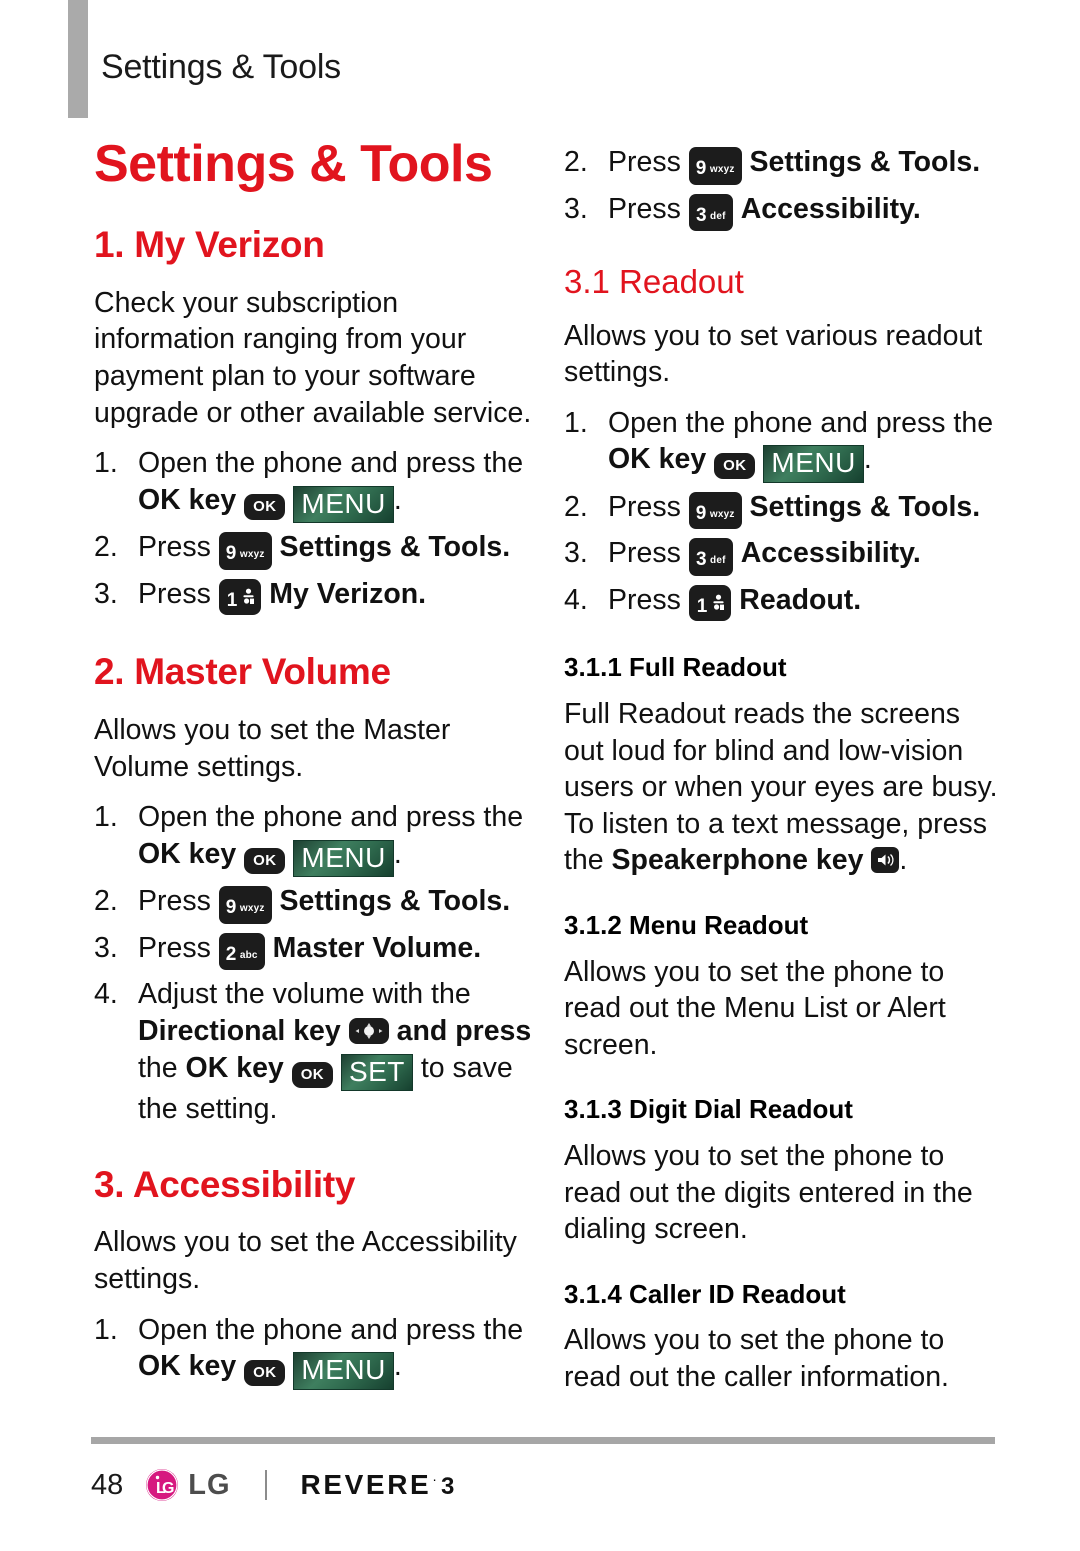 This screenshot has width=1080, height=1551. I want to click on subsubsection-heading-menu-readout: 3.1.2 Menu Readout, so click(686, 925).